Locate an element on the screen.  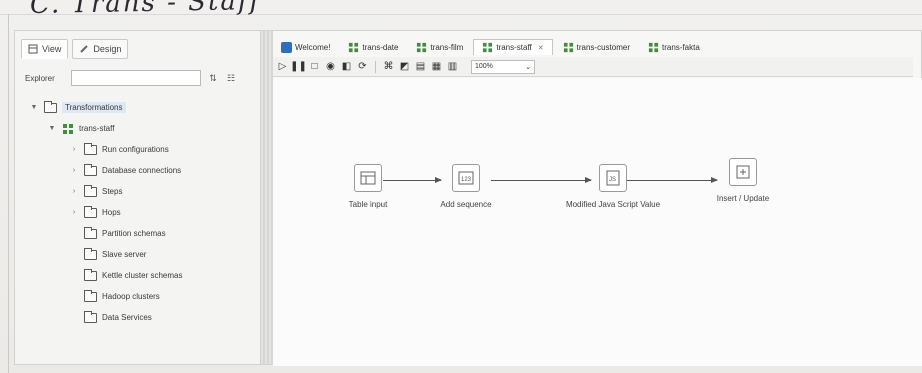
explorer-label: Explorer is located at coordinates (40, 78).